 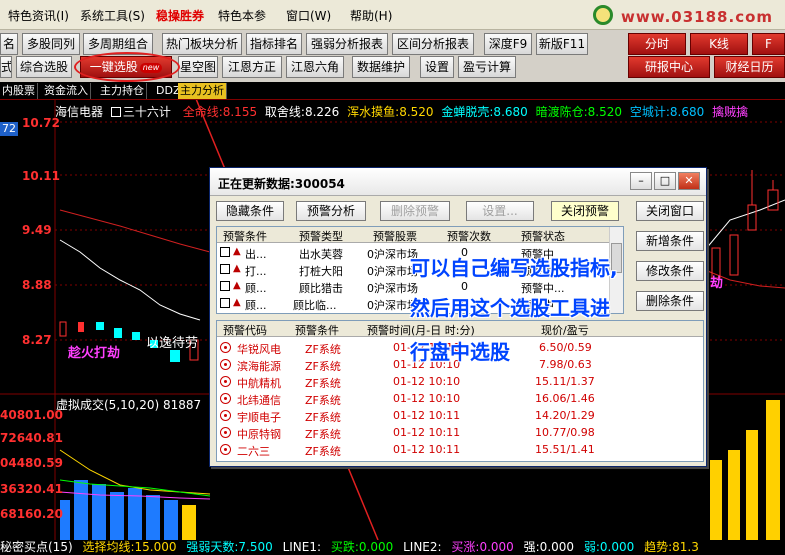 What do you see at coordinates (670, 241) in the screenshot?
I see `add-condition-button: 新增条件` at bounding box center [670, 241].